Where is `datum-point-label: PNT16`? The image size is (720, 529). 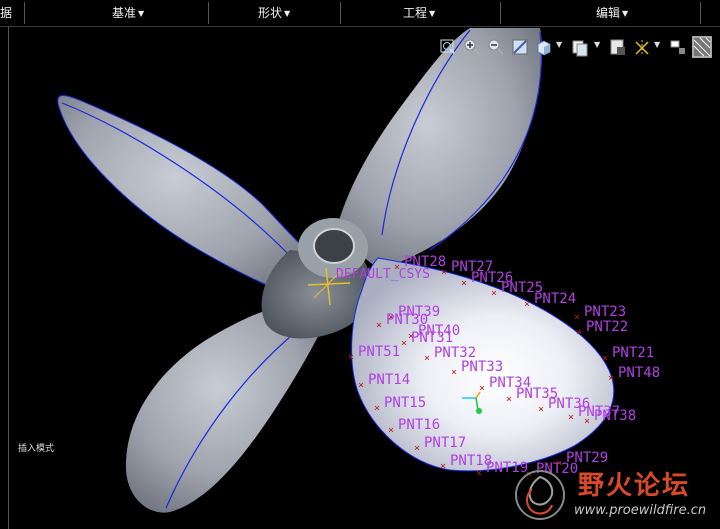 datum-point-label: PNT16 is located at coordinates (419, 425).